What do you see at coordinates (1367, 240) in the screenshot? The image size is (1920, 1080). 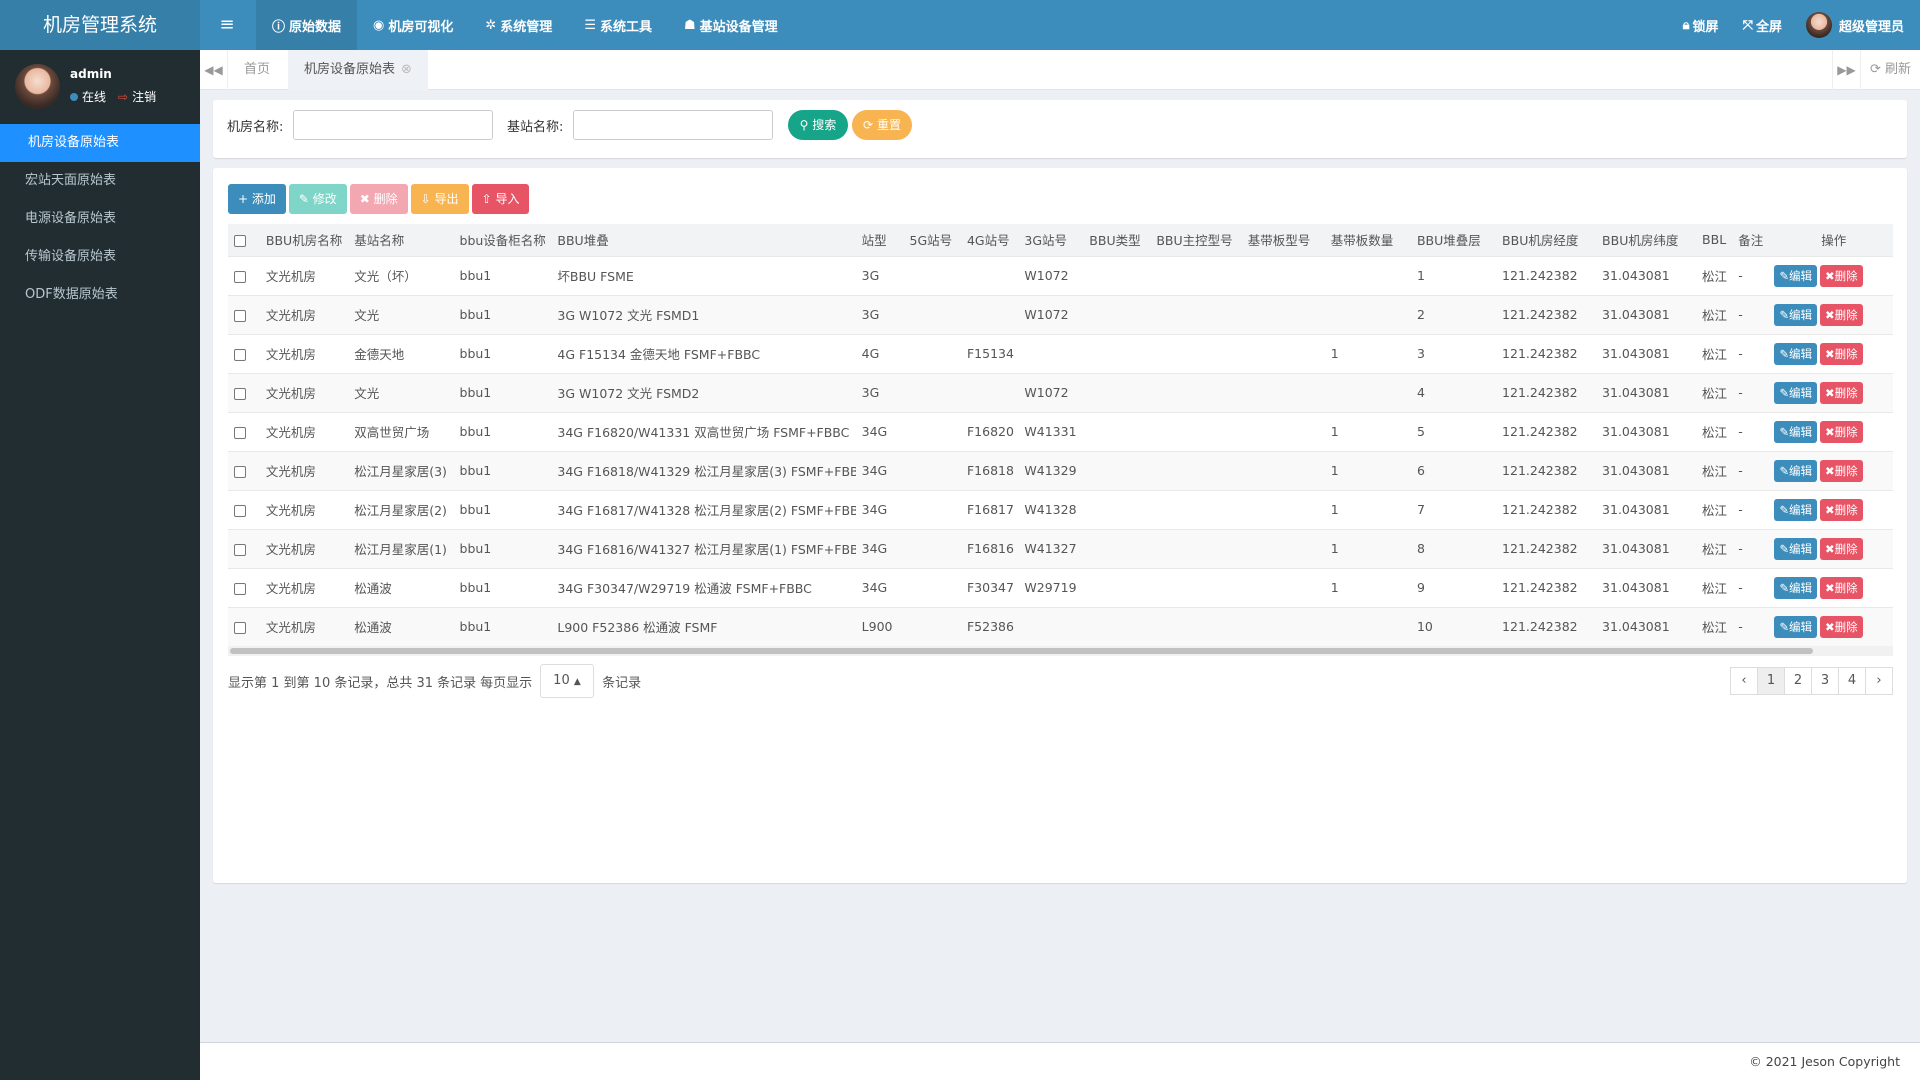 I see `column-header: 基带板数量` at bounding box center [1367, 240].